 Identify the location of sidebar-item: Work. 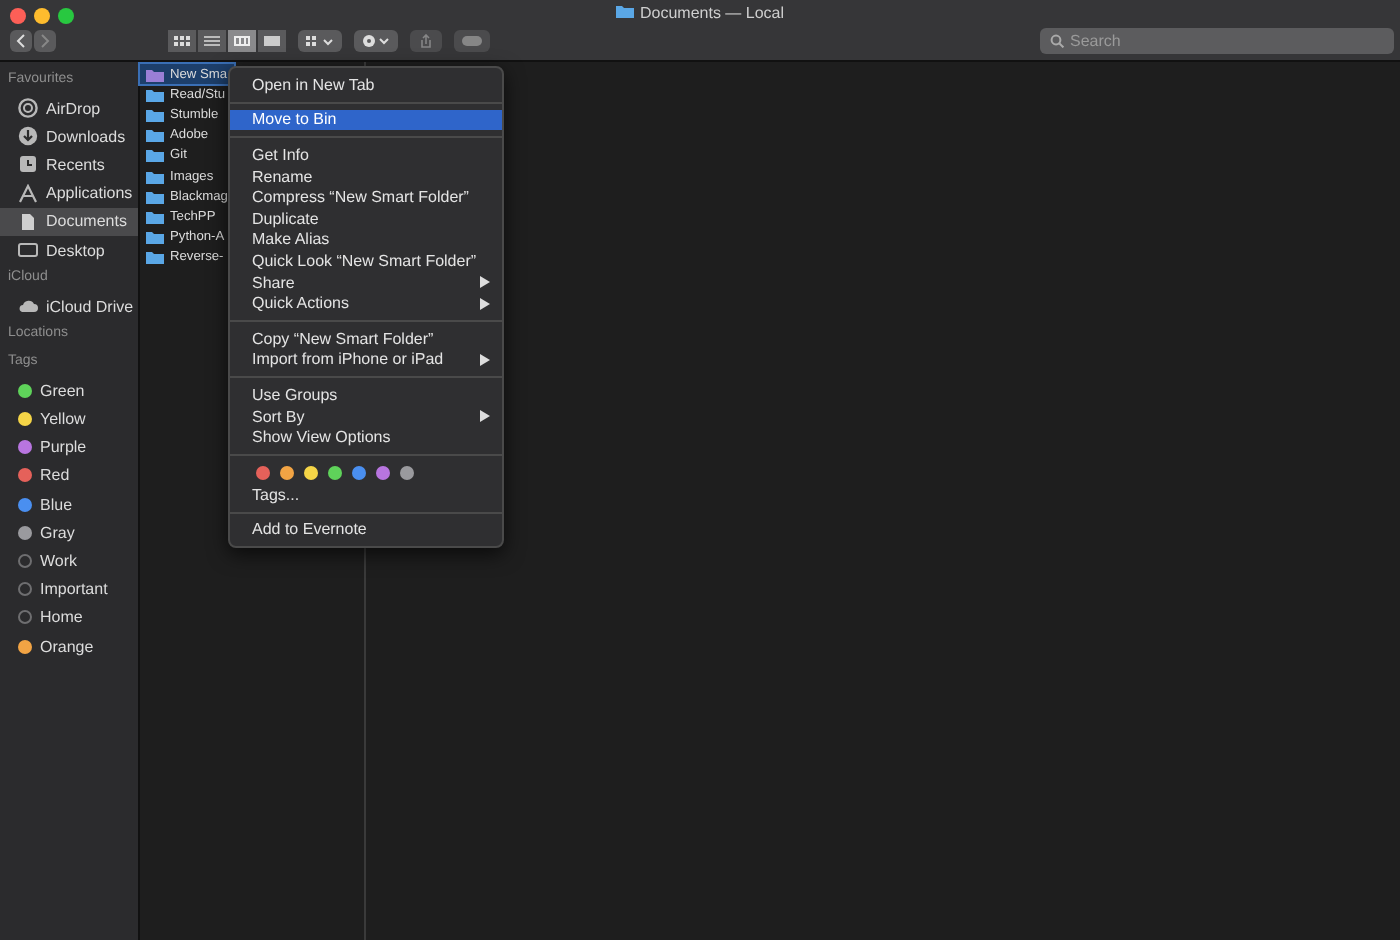
(69, 561).